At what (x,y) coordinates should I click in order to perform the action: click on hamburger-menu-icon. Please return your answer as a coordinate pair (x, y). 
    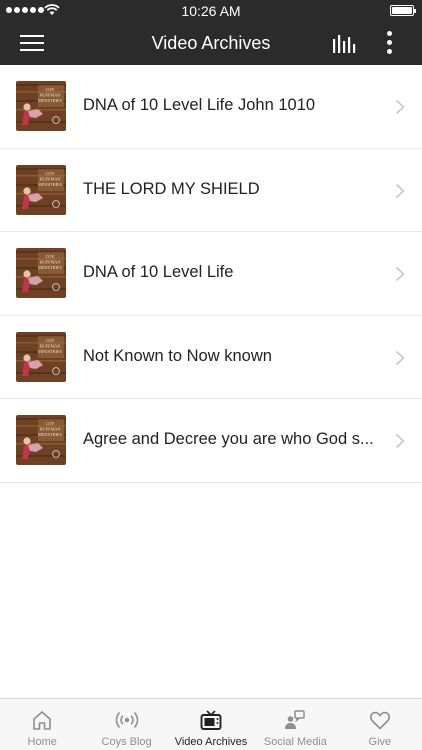
    Looking at the image, I should click on (32, 43).